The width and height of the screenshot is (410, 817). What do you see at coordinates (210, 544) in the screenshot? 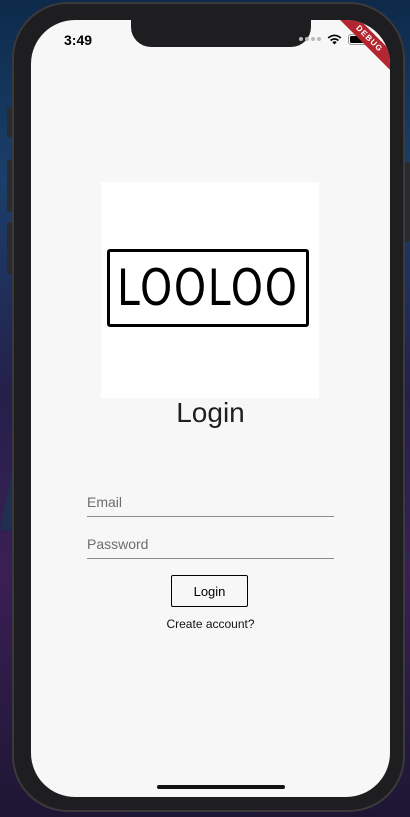
I see `password-input` at bounding box center [210, 544].